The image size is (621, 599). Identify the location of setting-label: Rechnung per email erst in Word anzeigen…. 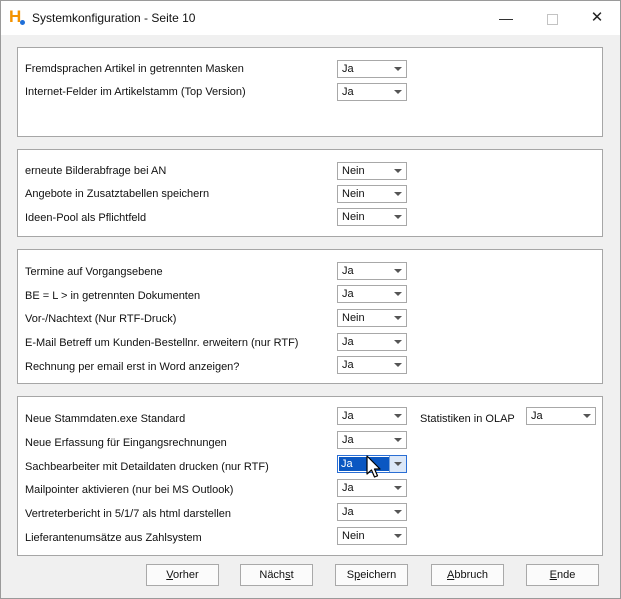
(132, 367).